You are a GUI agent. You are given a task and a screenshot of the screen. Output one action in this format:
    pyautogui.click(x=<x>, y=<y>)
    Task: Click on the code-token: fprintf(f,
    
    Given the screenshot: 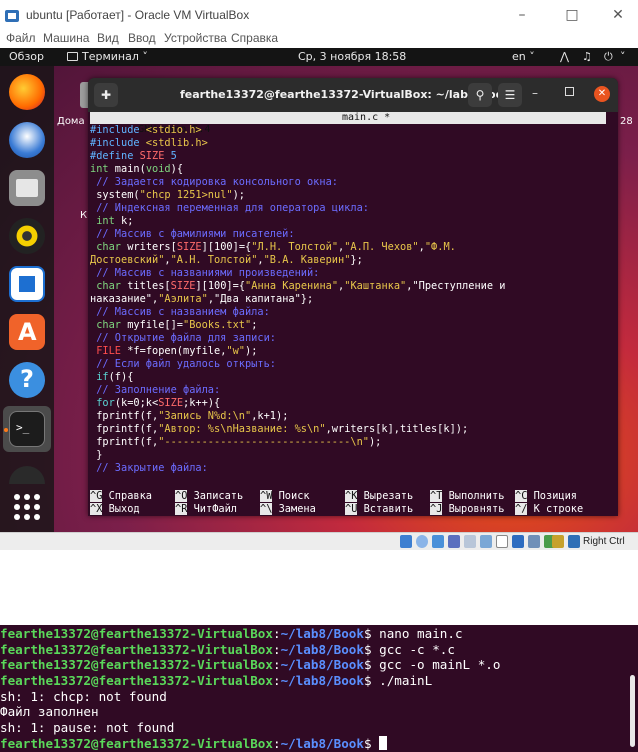 What is the action you would take?
    pyautogui.click(x=124, y=416)
    